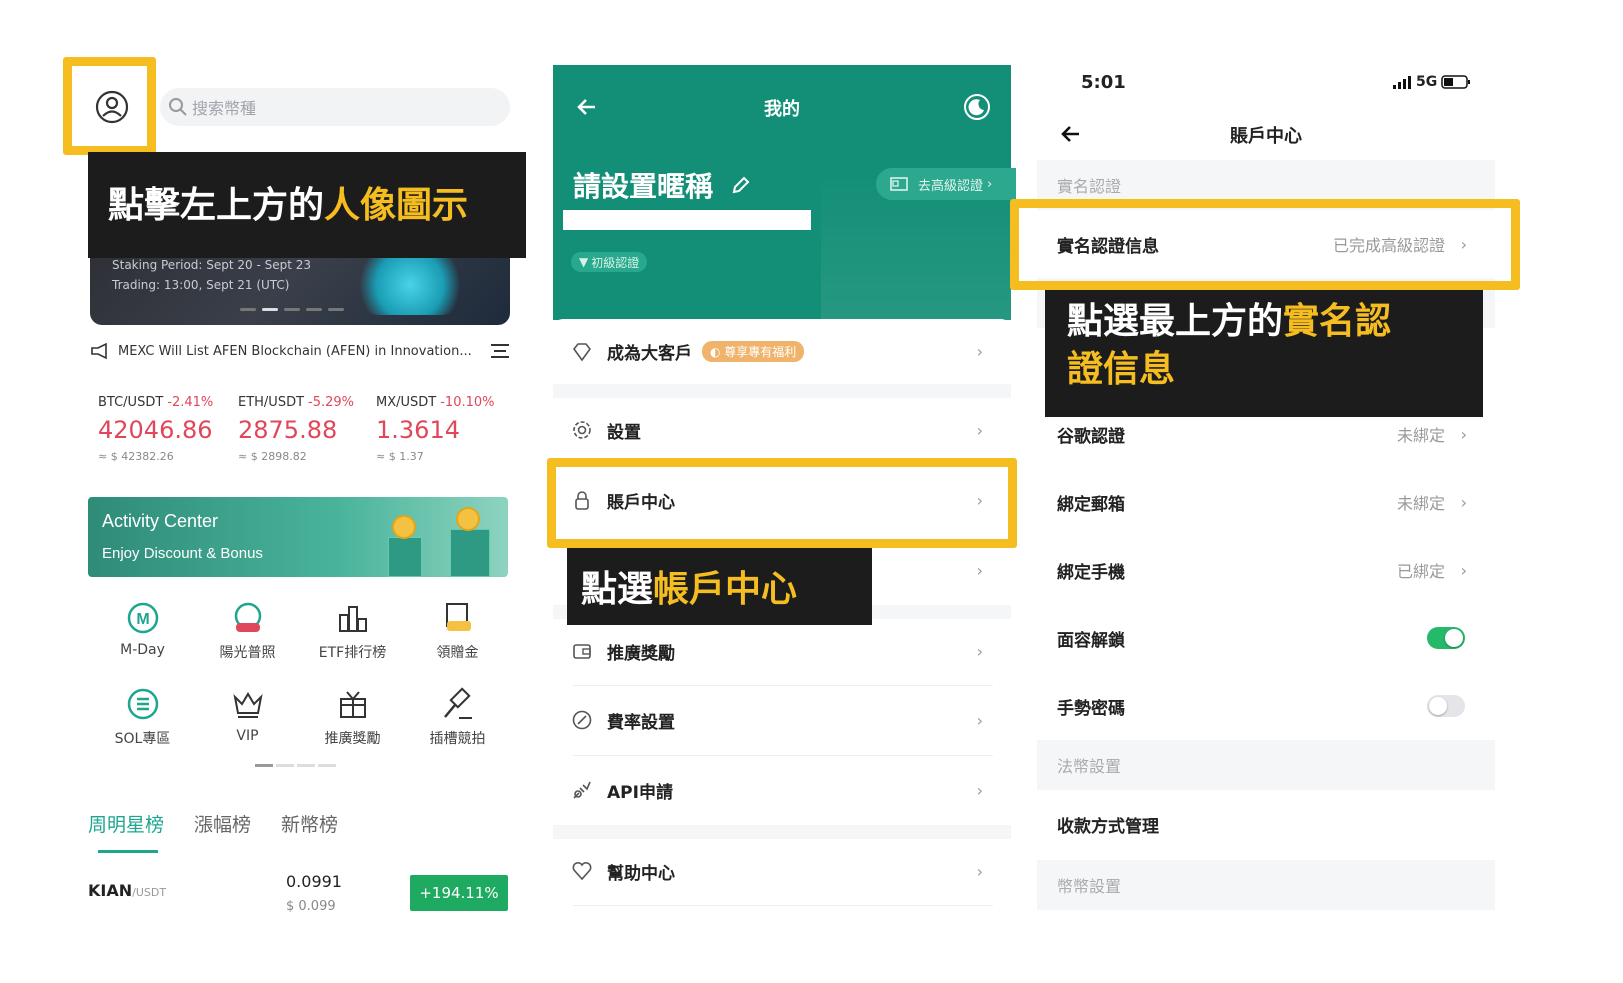 This screenshot has height=983, width=1623. What do you see at coordinates (951, 186) in the screenshot?
I see `advanced-kyc-label: 去高級認證` at bounding box center [951, 186].